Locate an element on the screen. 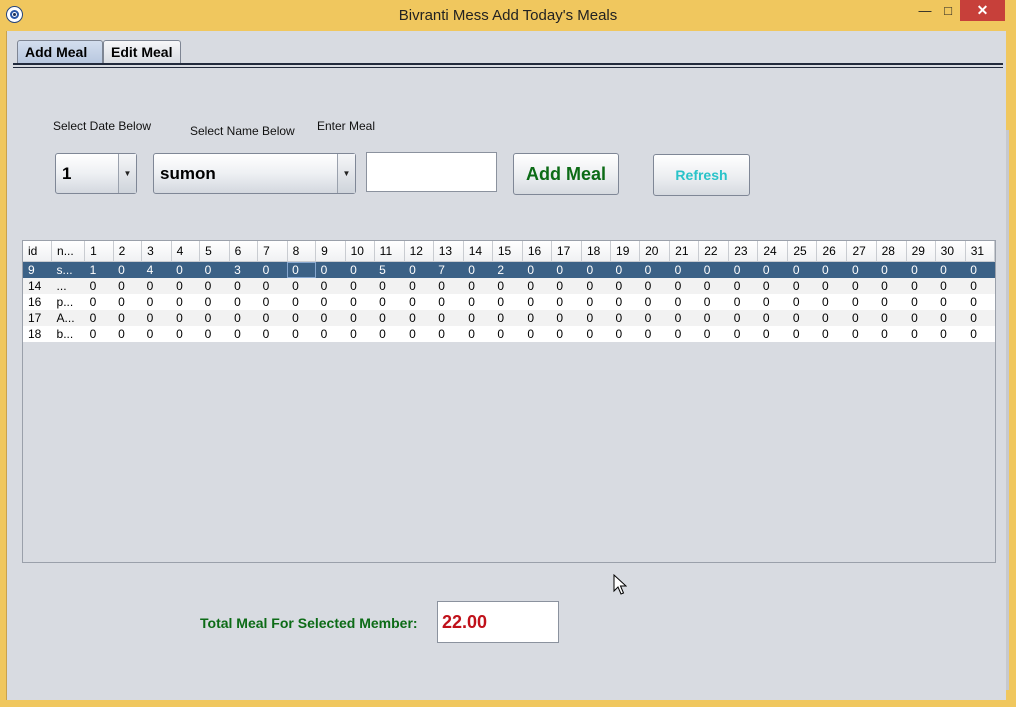 Image resolution: width=1016 pixels, height=707 pixels. table-cell: 1 is located at coordinates (99, 269).